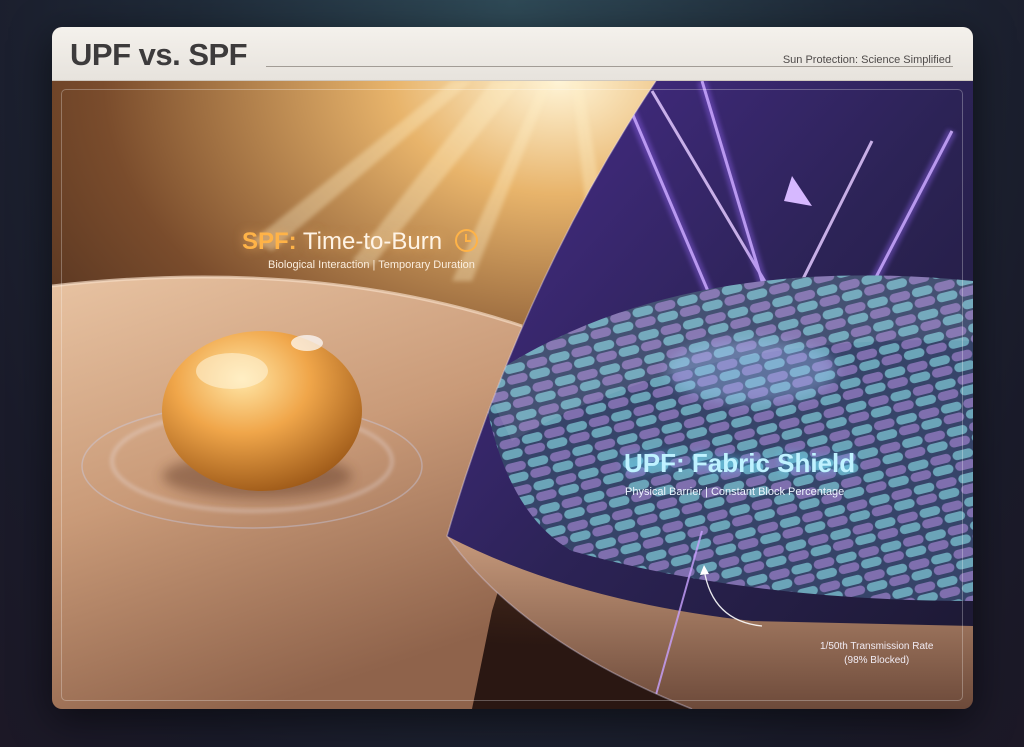 This screenshot has height=747, width=1024. What do you see at coordinates (877, 646) in the screenshot?
I see `transmission-rate-text: 1/50th Transmission Rate` at bounding box center [877, 646].